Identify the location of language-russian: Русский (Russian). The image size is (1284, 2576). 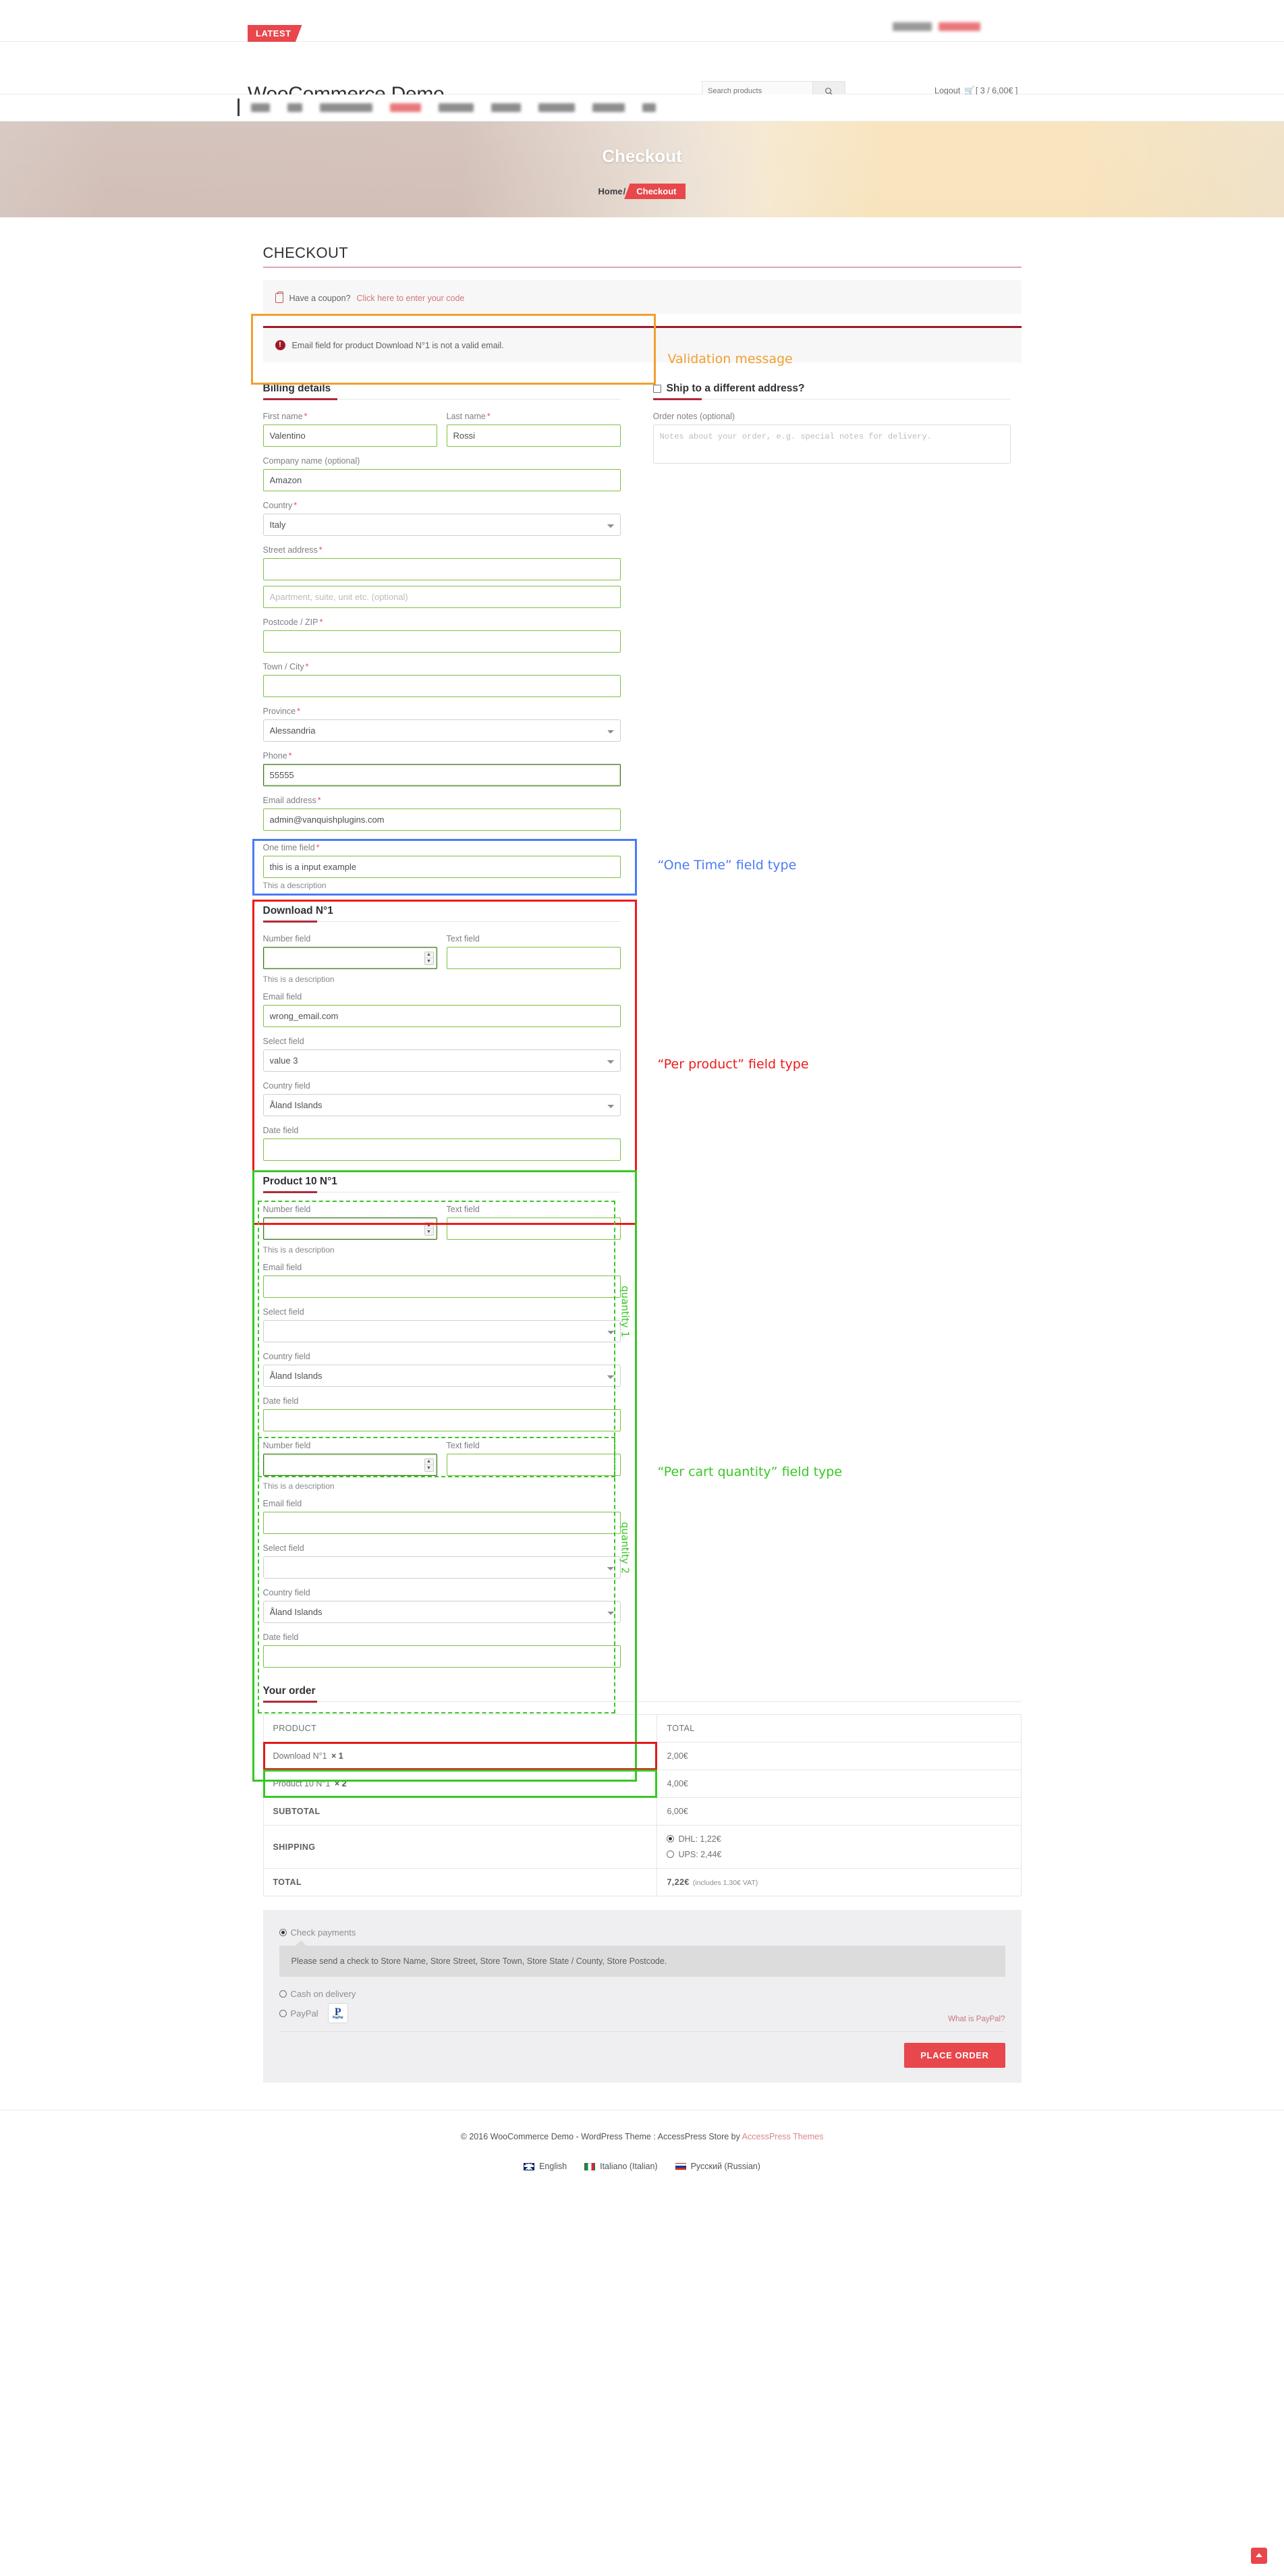
(717, 2166).